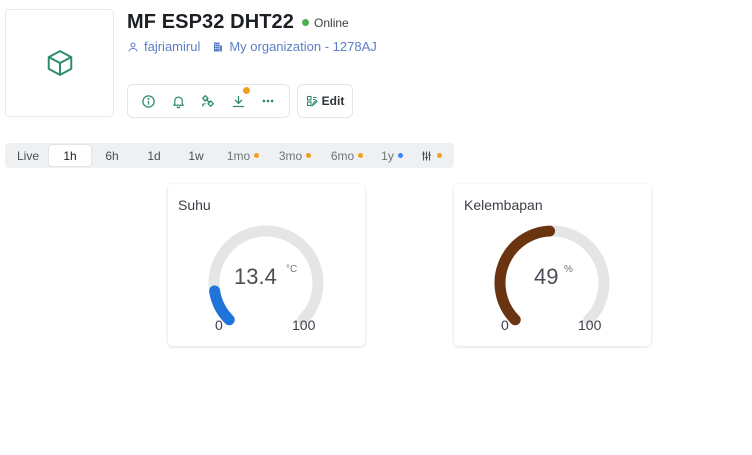  I want to click on device-header: MF ESP32 DHT22 Online, so click(238, 22).